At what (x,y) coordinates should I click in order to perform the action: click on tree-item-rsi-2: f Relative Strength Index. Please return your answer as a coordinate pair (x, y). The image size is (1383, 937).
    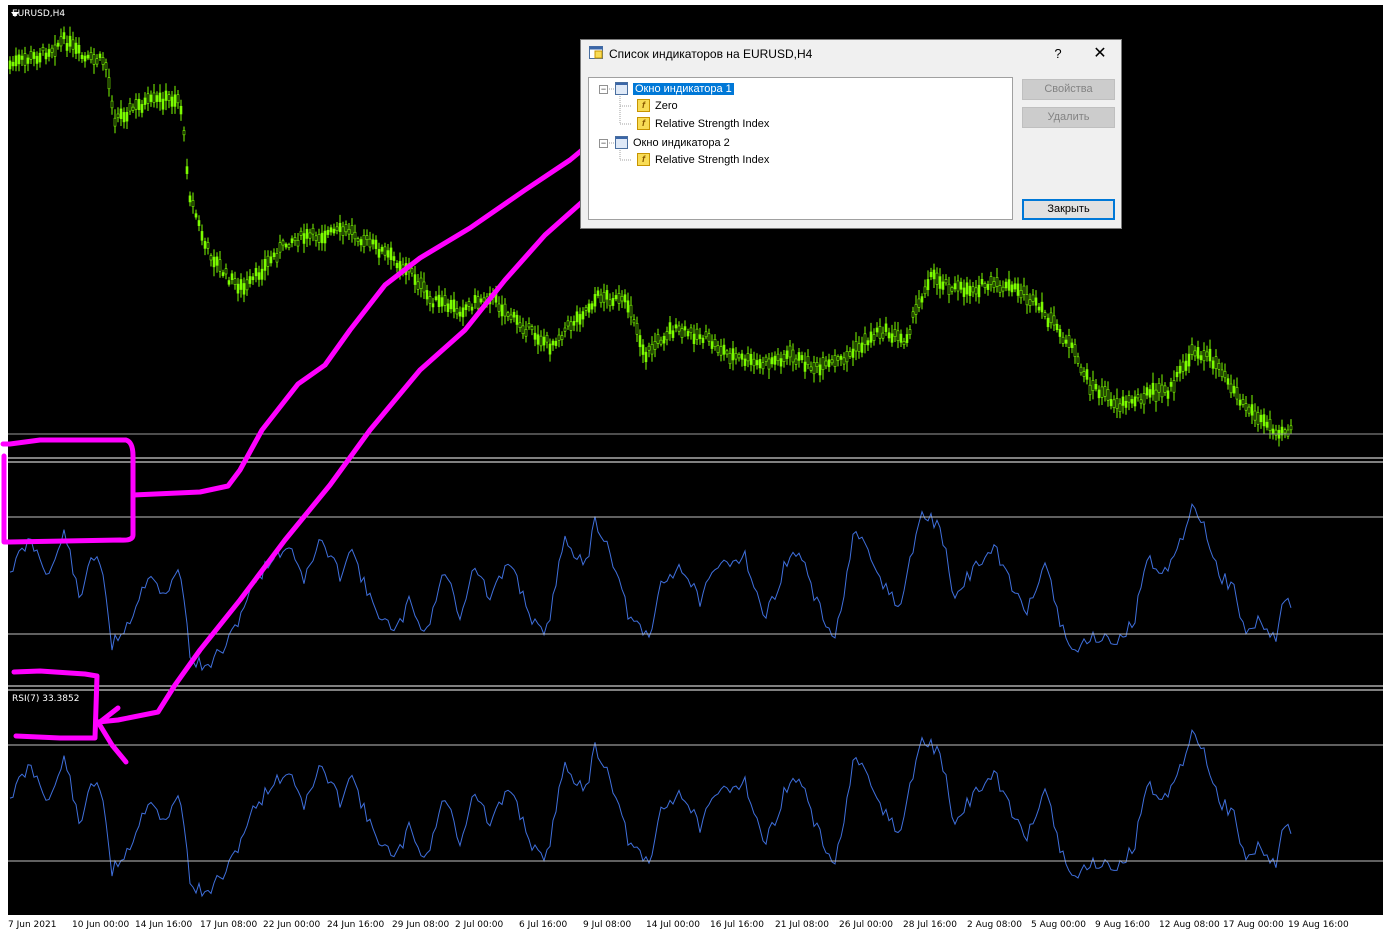
    Looking at the image, I should click on (703, 159).